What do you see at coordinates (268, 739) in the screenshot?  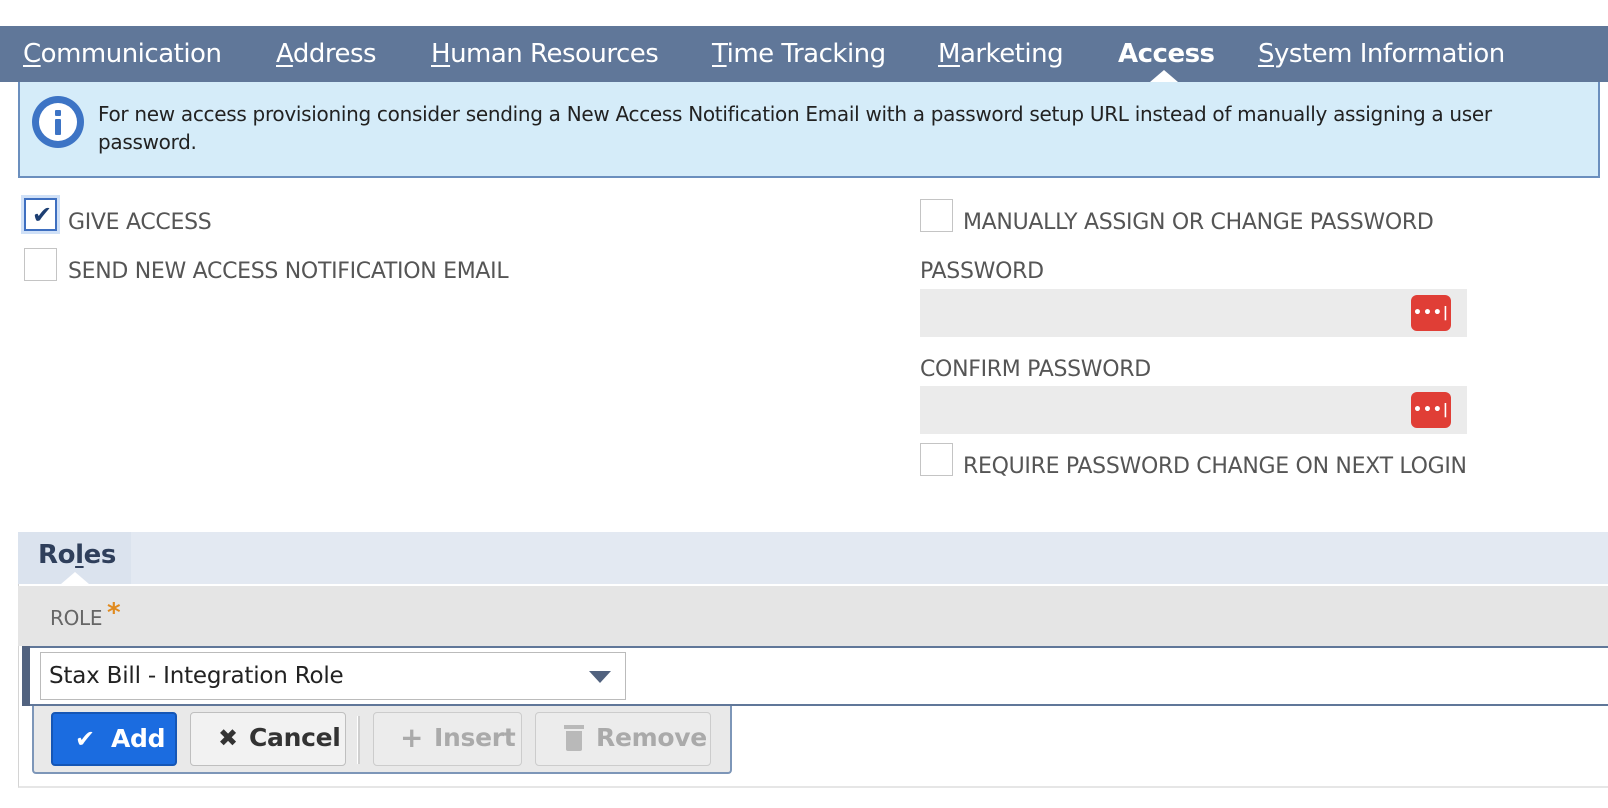 I see `cancel-button: ✖ Cancel` at bounding box center [268, 739].